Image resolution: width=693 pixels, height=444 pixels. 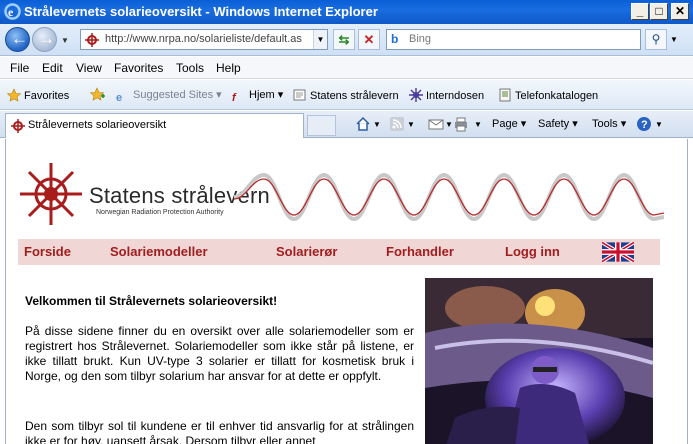 I want to click on menu-tools: Tools, so click(x=190, y=68).